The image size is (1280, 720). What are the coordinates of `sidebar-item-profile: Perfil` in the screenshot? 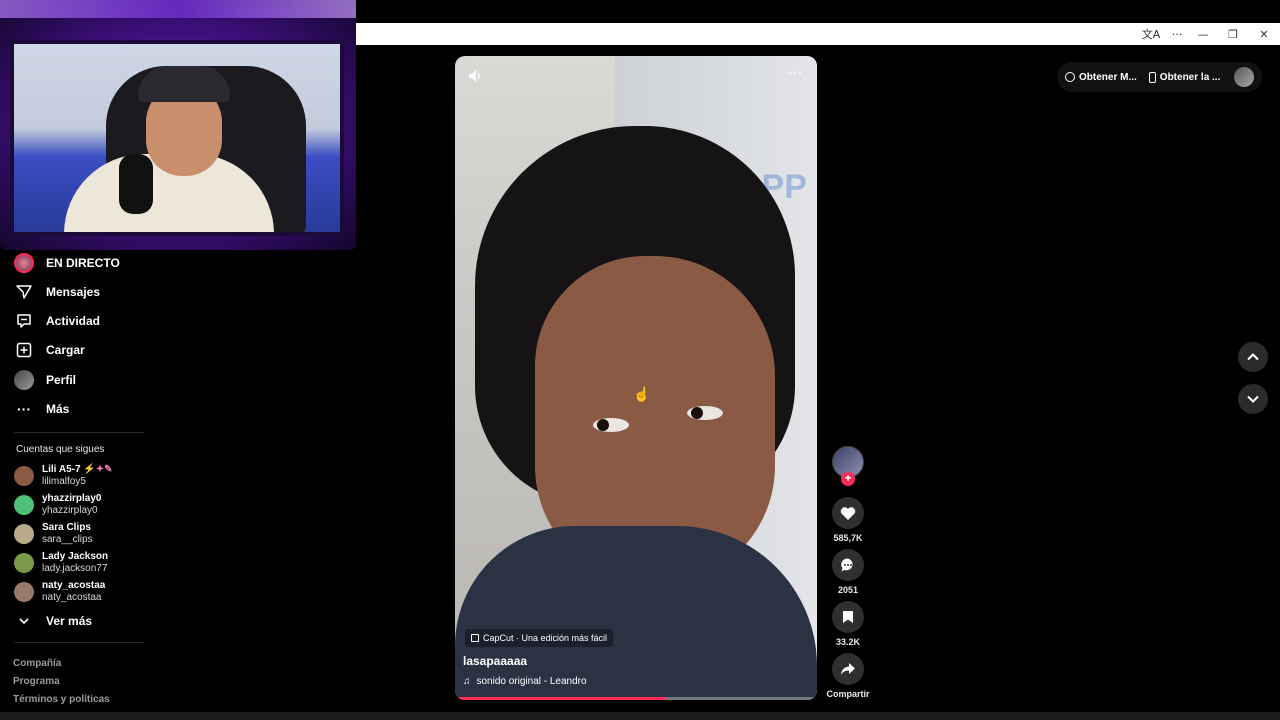 It's located at (45, 380).